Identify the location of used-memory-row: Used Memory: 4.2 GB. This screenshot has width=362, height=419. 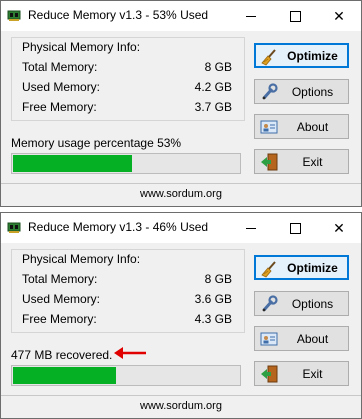
(127, 88).